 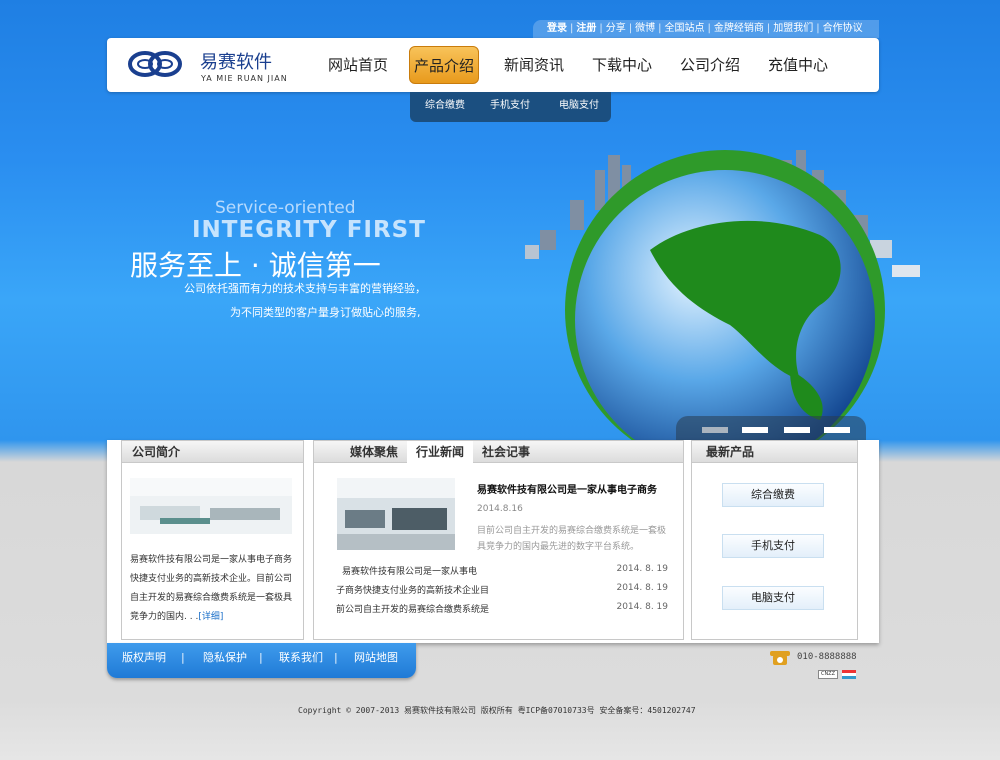 I want to click on featured-news-desc: 目前公司自主开发的易赛综合缴费系统是一套极具竞争力的国内最先进的数字平台系统。, so click(x=572, y=539).